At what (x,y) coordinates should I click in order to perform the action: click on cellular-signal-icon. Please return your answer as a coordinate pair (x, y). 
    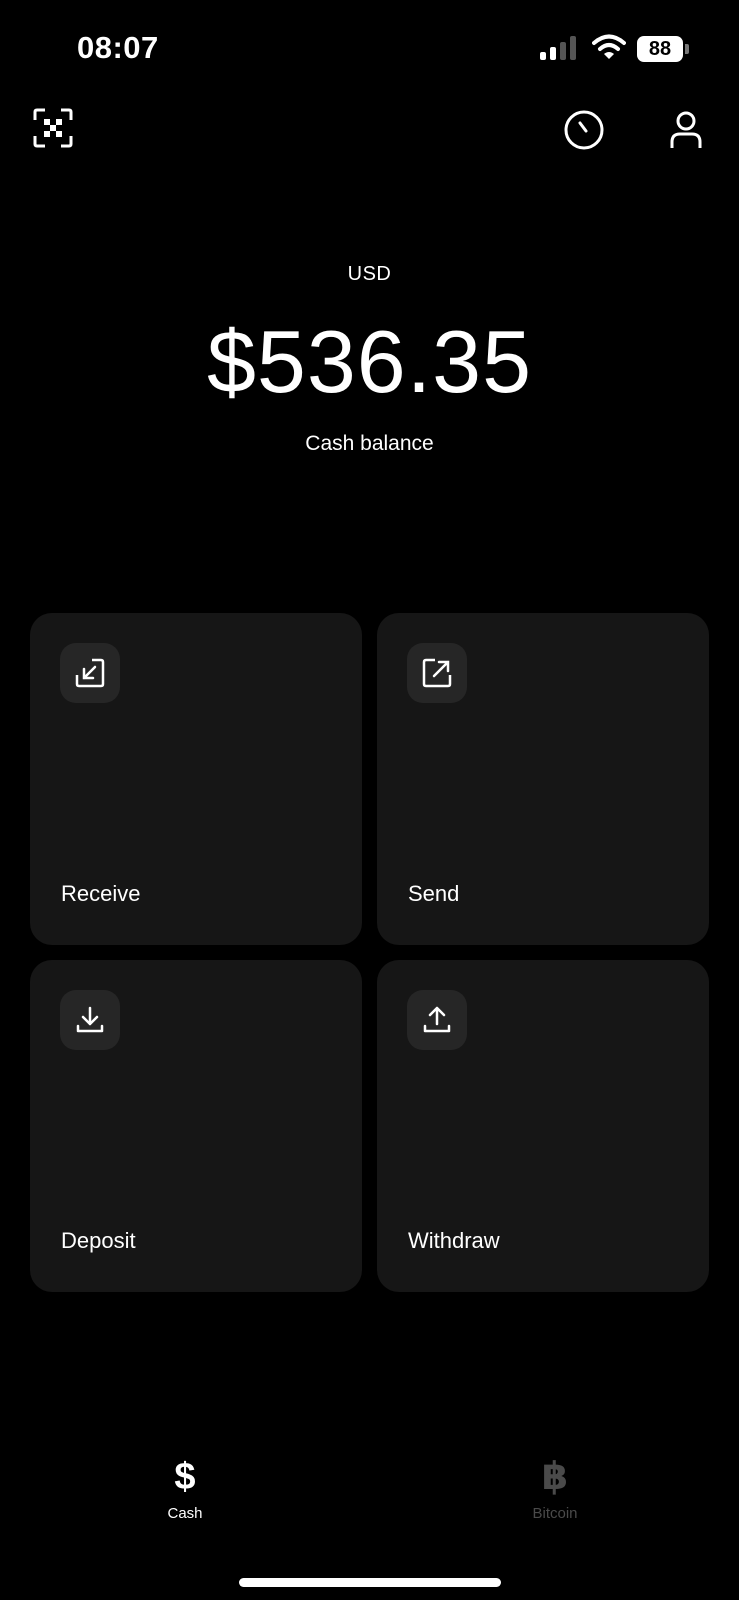
    Looking at the image, I should click on (560, 48).